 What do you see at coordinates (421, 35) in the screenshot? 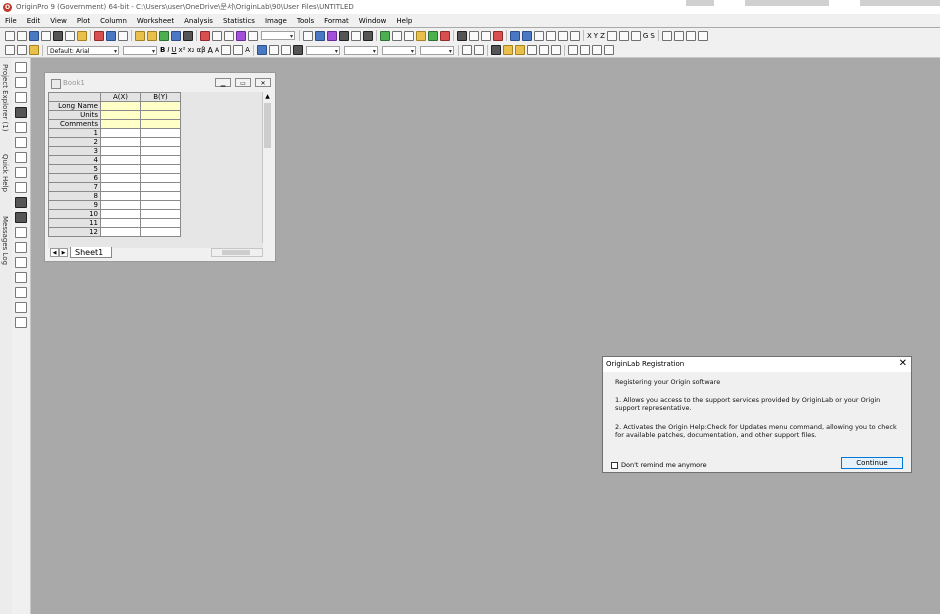
I see `messages-log-icon` at bounding box center [421, 35].